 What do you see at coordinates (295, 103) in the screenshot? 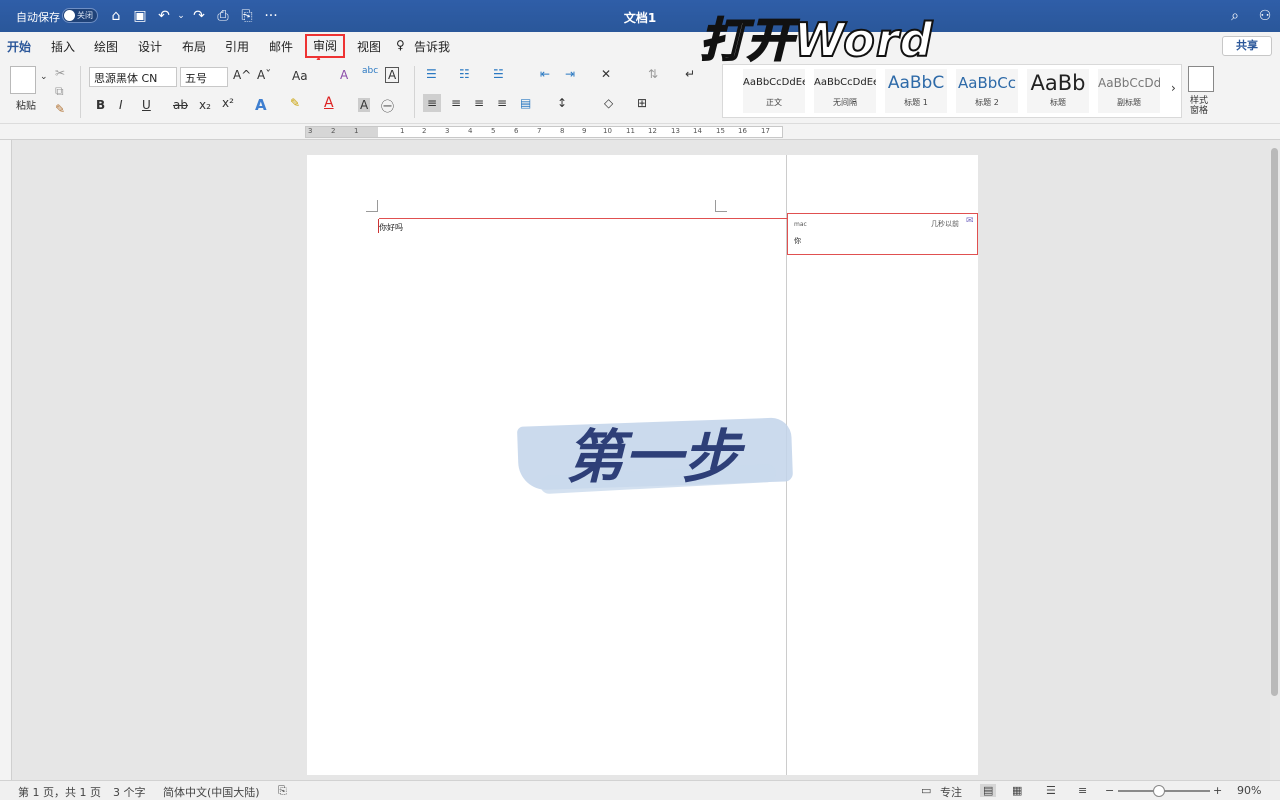
I see `highlight-icon: ✎` at bounding box center [295, 103].